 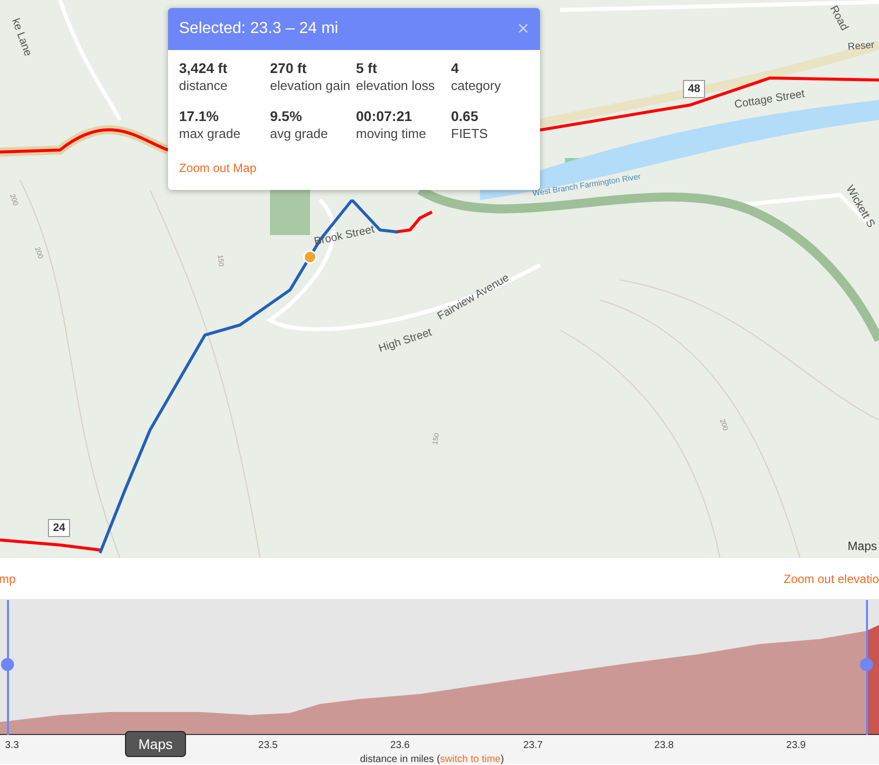 What do you see at coordinates (533, 746) in the screenshot?
I see `axis-tick-label: 23.7` at bounding box center [533, 746].